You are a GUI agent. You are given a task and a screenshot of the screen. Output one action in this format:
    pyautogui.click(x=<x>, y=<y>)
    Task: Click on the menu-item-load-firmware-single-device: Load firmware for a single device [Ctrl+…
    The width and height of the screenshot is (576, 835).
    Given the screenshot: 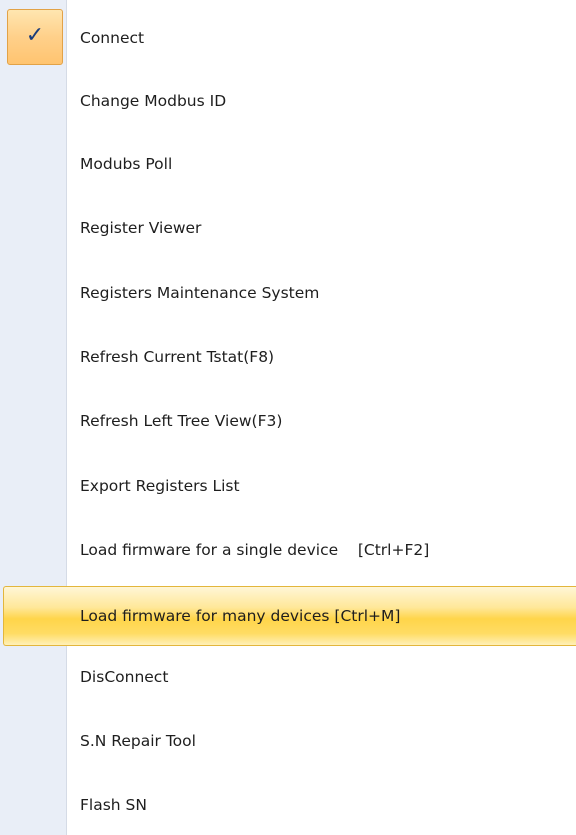 What is the action you would take?
    pyautogui.click(x=288, y=550)
    